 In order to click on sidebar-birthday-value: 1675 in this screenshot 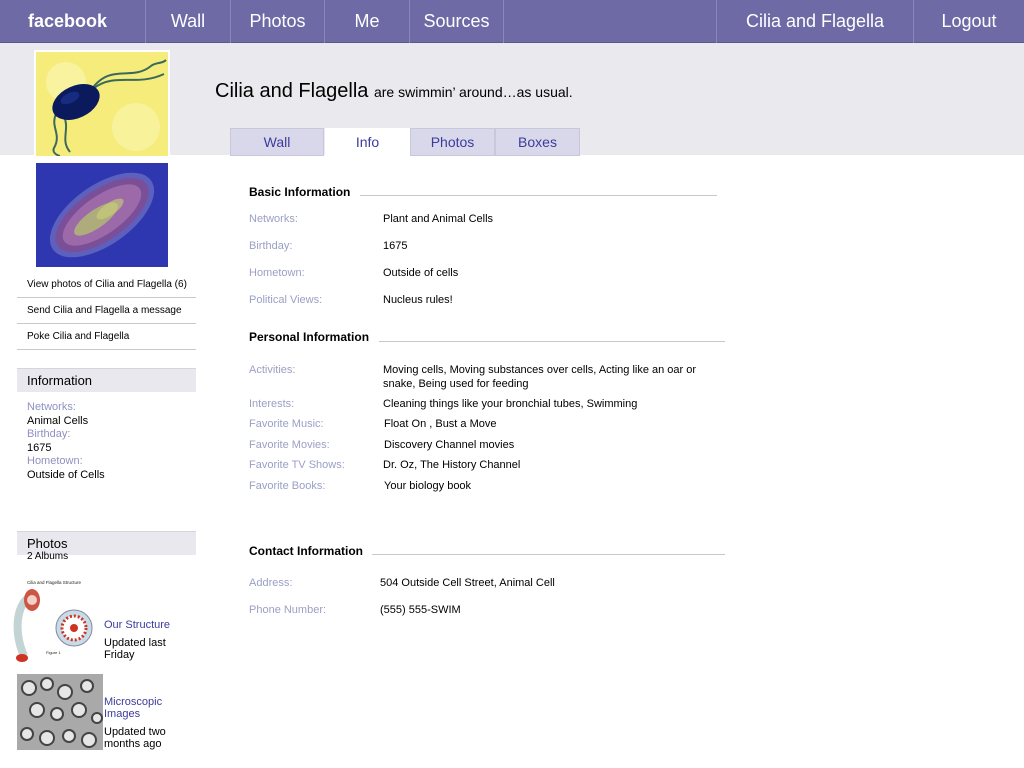, I will do `click(39, 447)`.